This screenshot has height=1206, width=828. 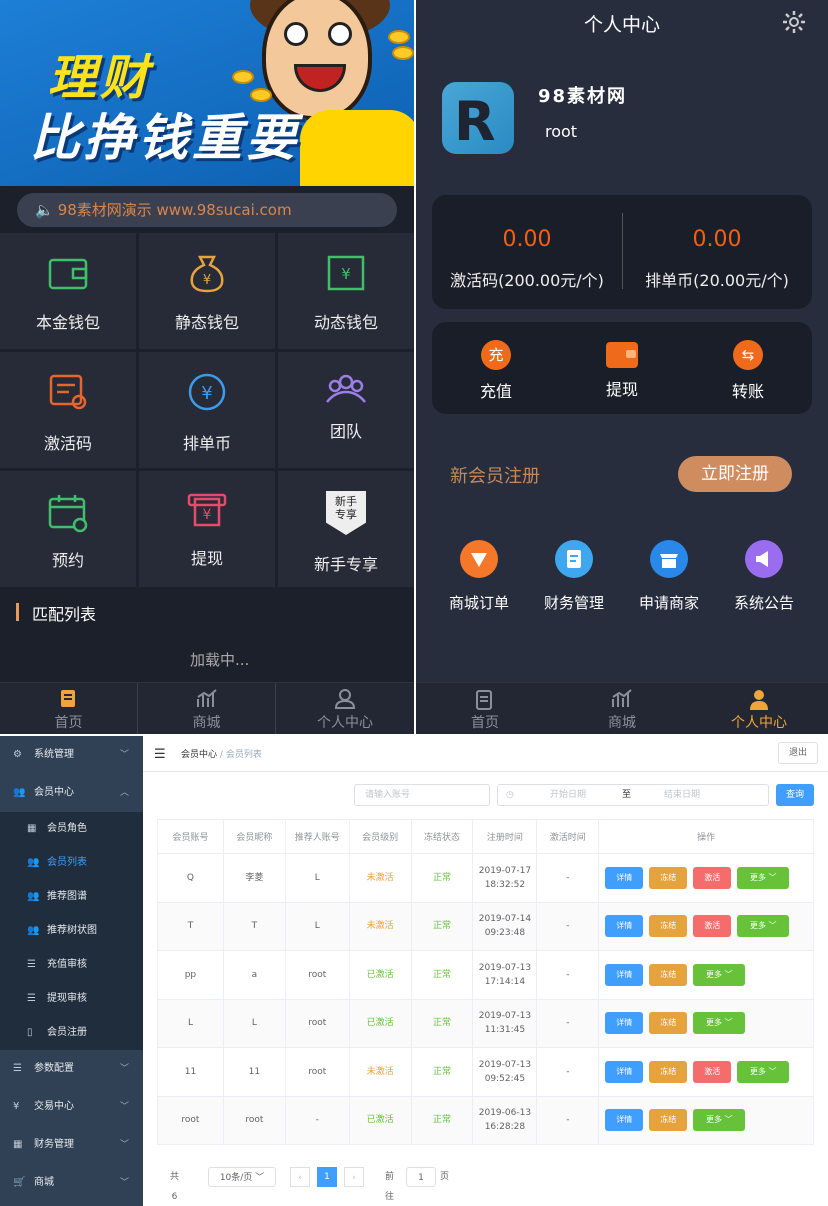 What do you see at coordinates (68, 410) in the screenshot?
I see `grid-item-activation-code: 激活码` at bounding box center [68, 410].